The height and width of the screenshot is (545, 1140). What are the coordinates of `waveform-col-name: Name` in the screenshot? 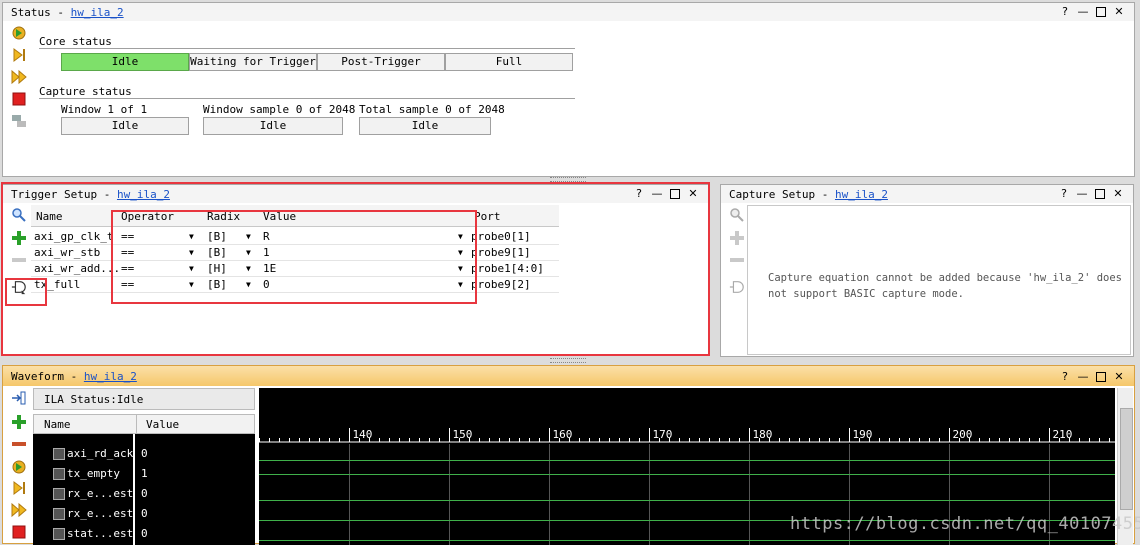 It's located at (57, 424).